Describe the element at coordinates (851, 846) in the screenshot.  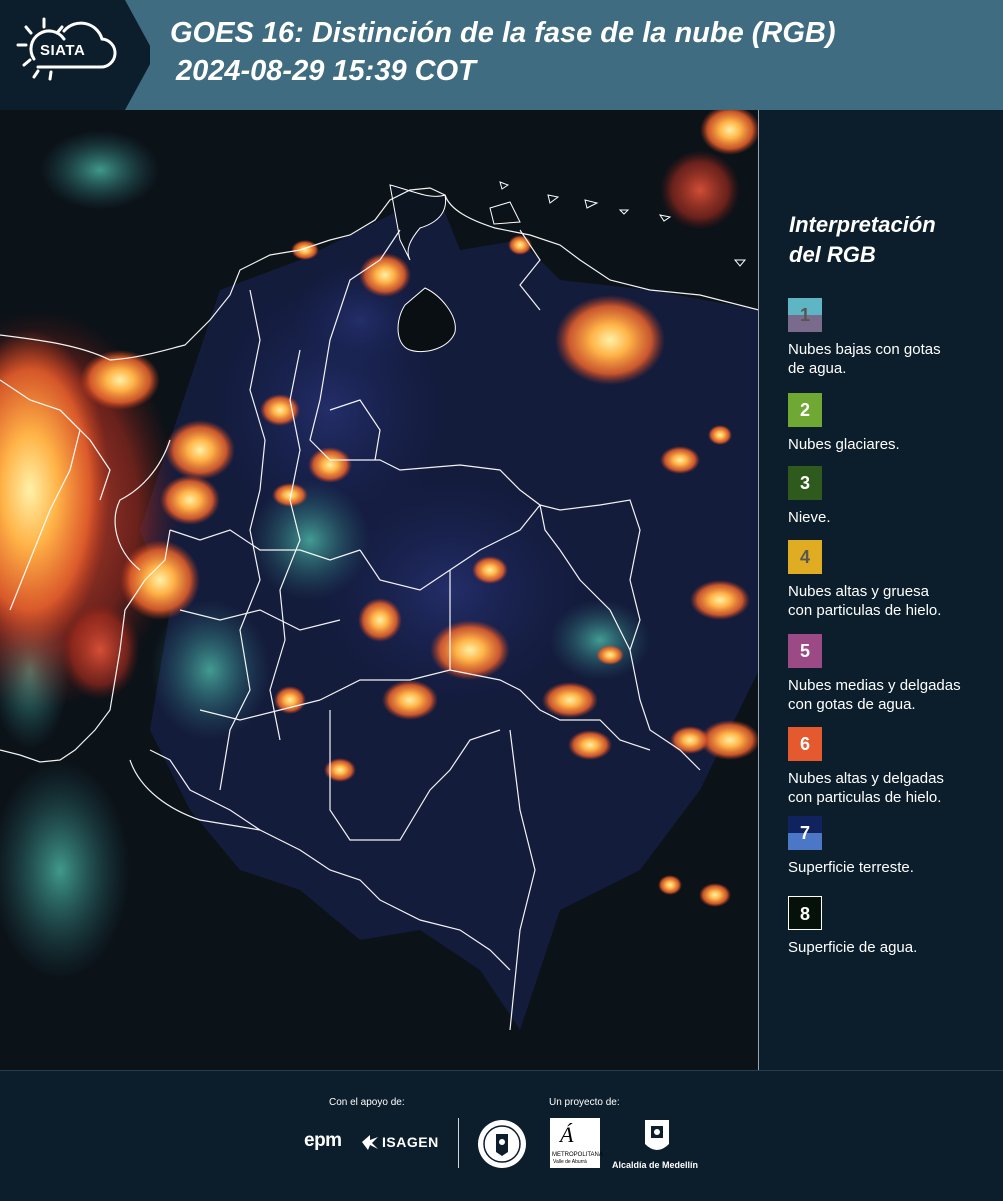
I see `legend-item-7: 7 Superficie terreste.` at that location.